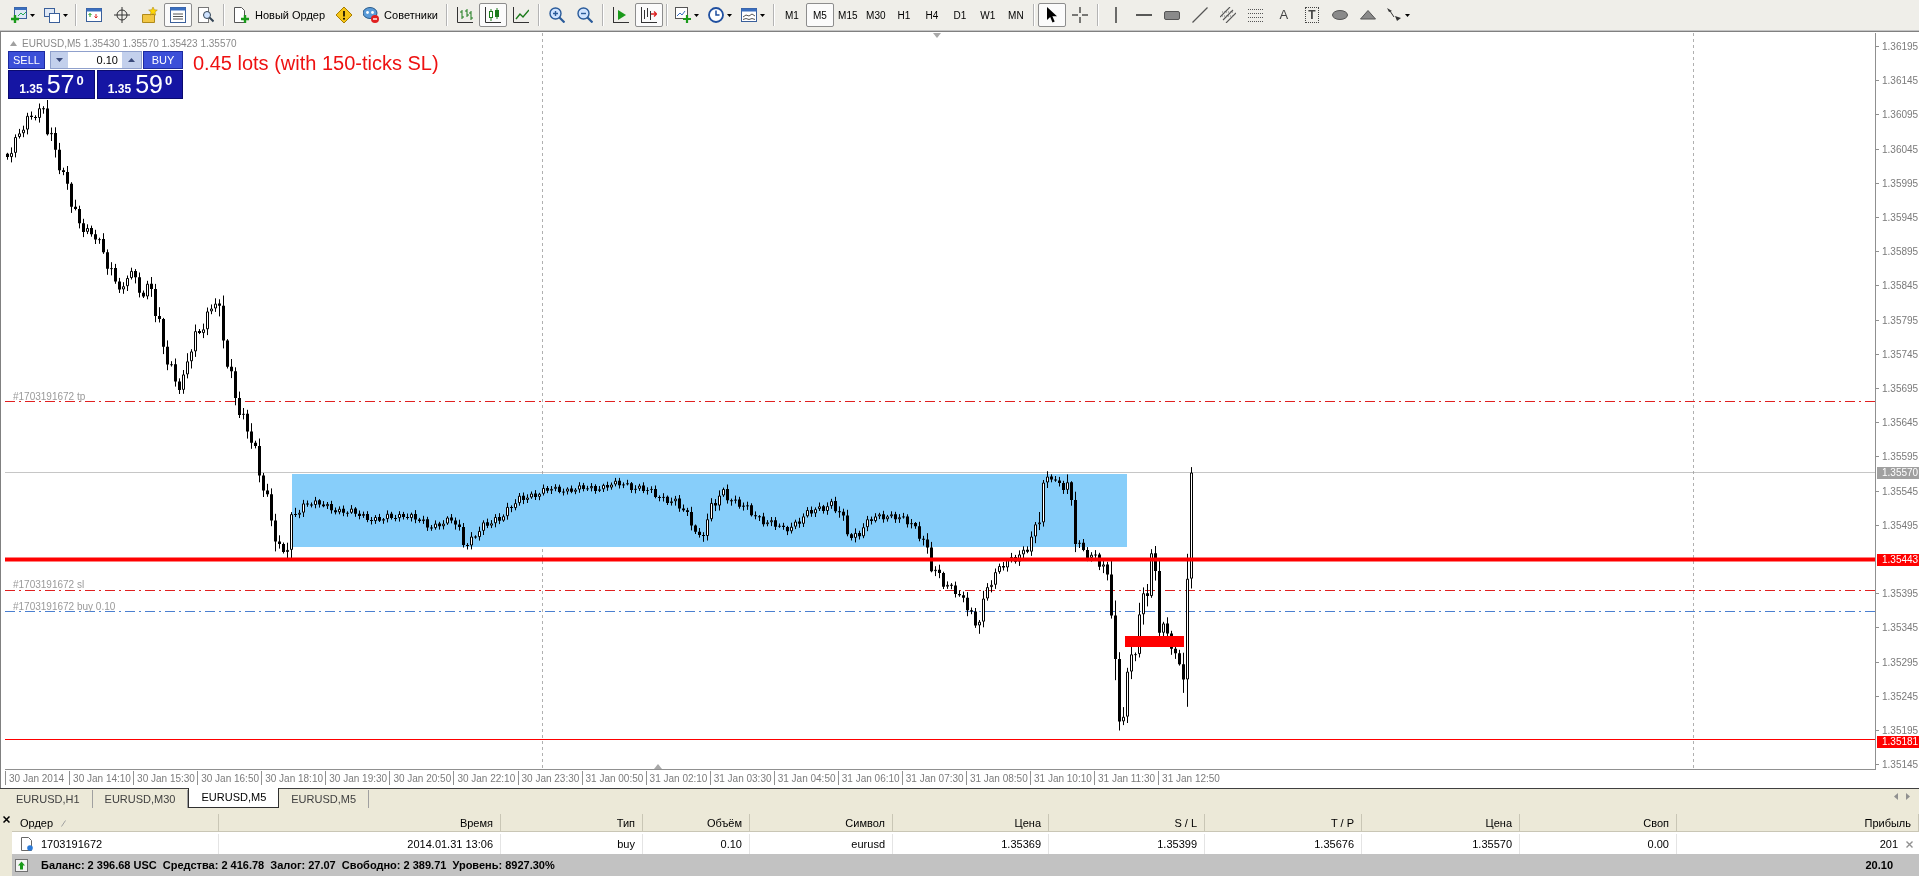 Image resolution: width=1919 pixels, height=876 pixels. What do you see at coordinates (163, 60) in the screenshot?
I see `buy-button: BUY` at bounding box center [163, 60].